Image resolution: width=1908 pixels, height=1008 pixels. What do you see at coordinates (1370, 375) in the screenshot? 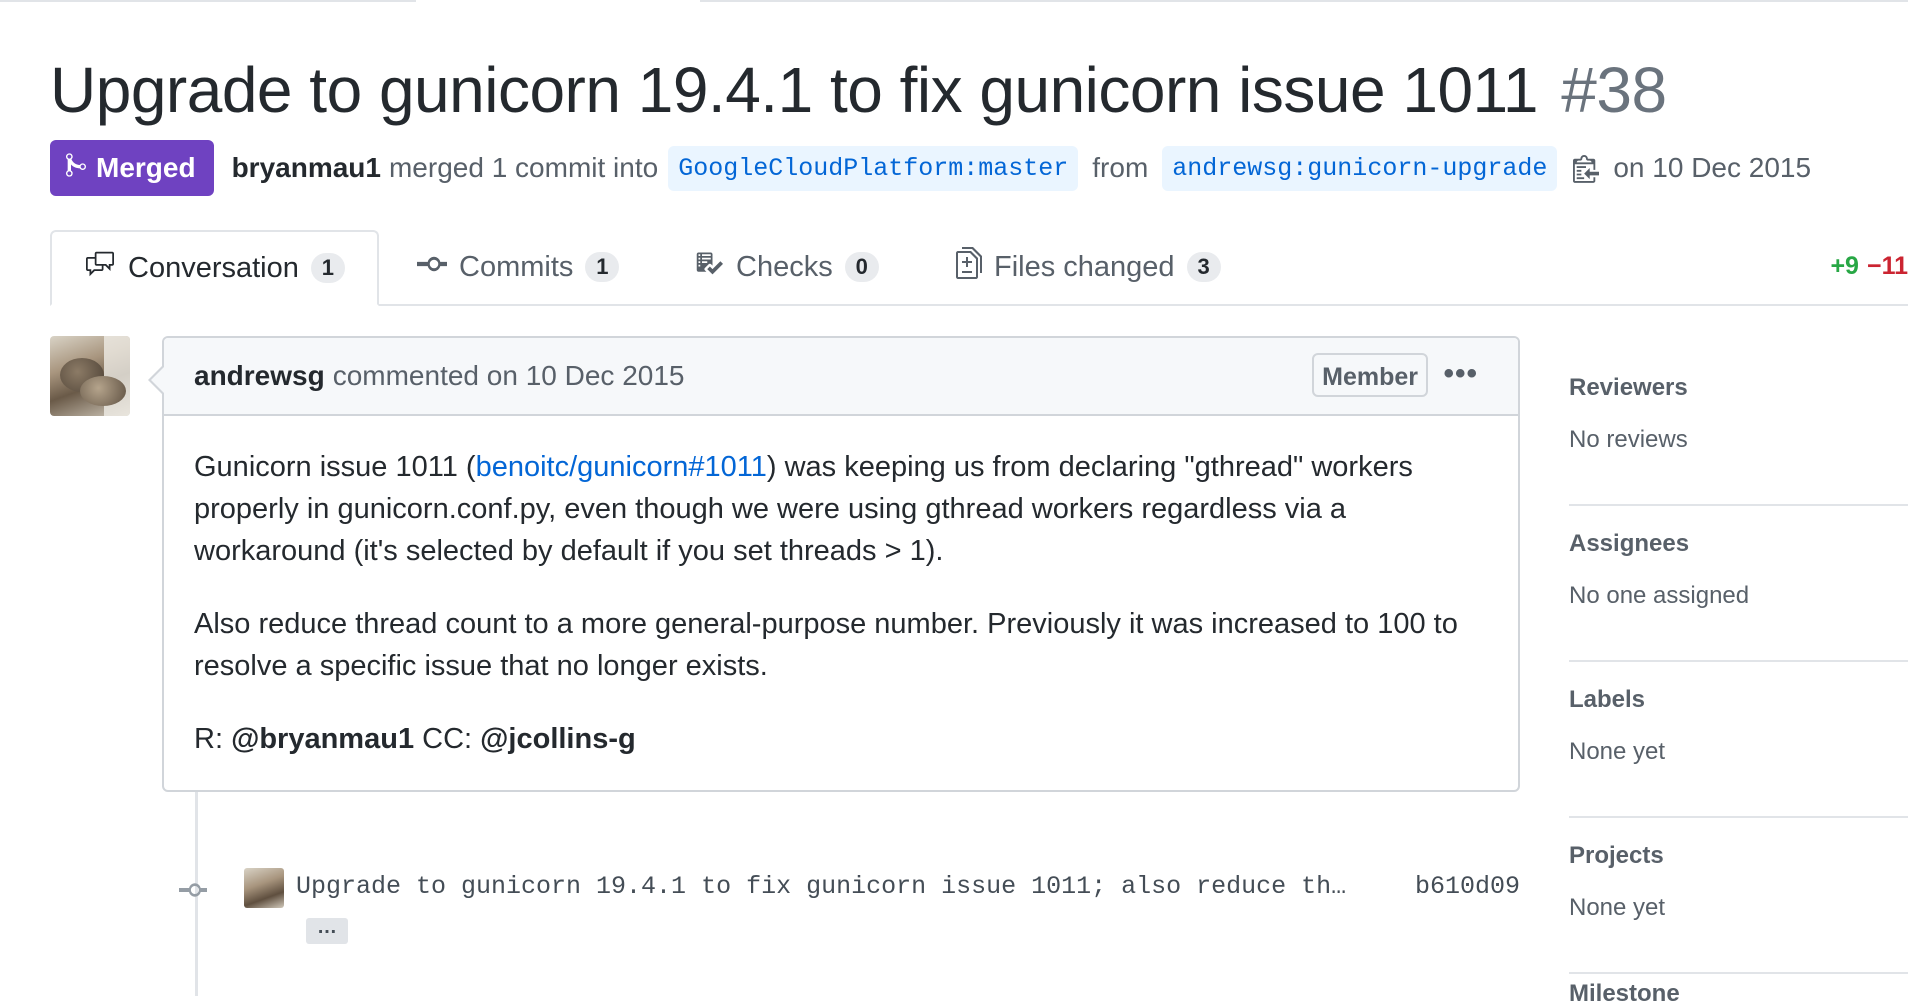
I see `member-badge: Member` at bounding box center [1370, 375].